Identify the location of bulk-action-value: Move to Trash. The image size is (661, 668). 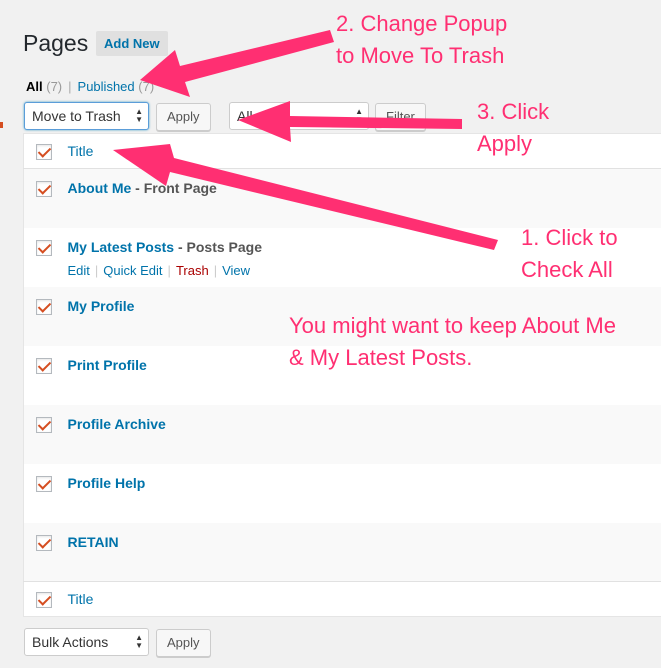
(76, 116).